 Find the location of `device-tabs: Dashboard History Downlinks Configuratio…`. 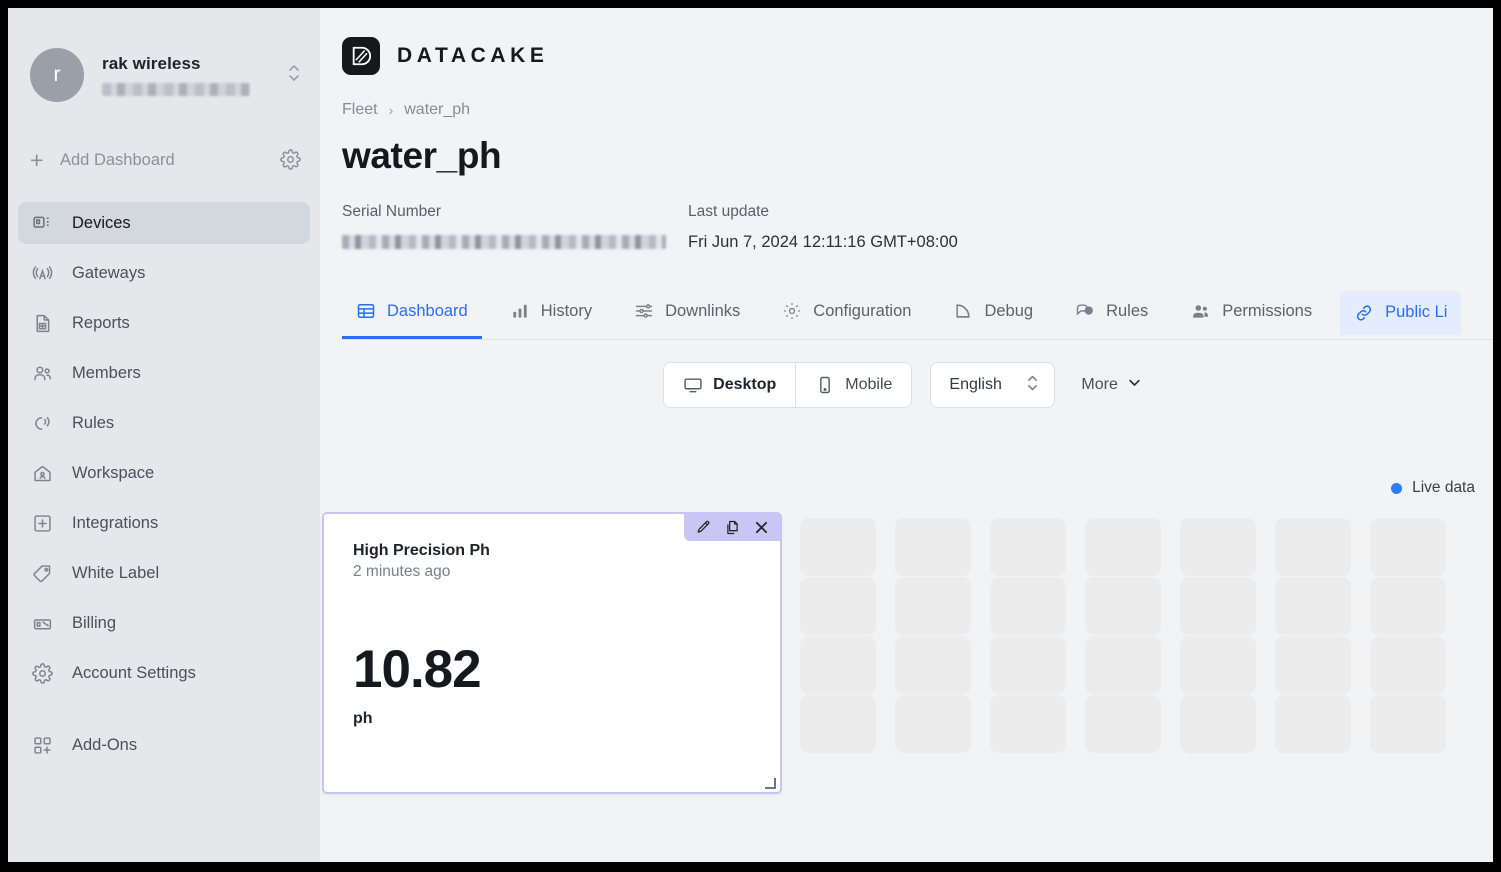

device-tabs: Dashboard History Downlinks Configuratio… is located at coordinates (917, 313).